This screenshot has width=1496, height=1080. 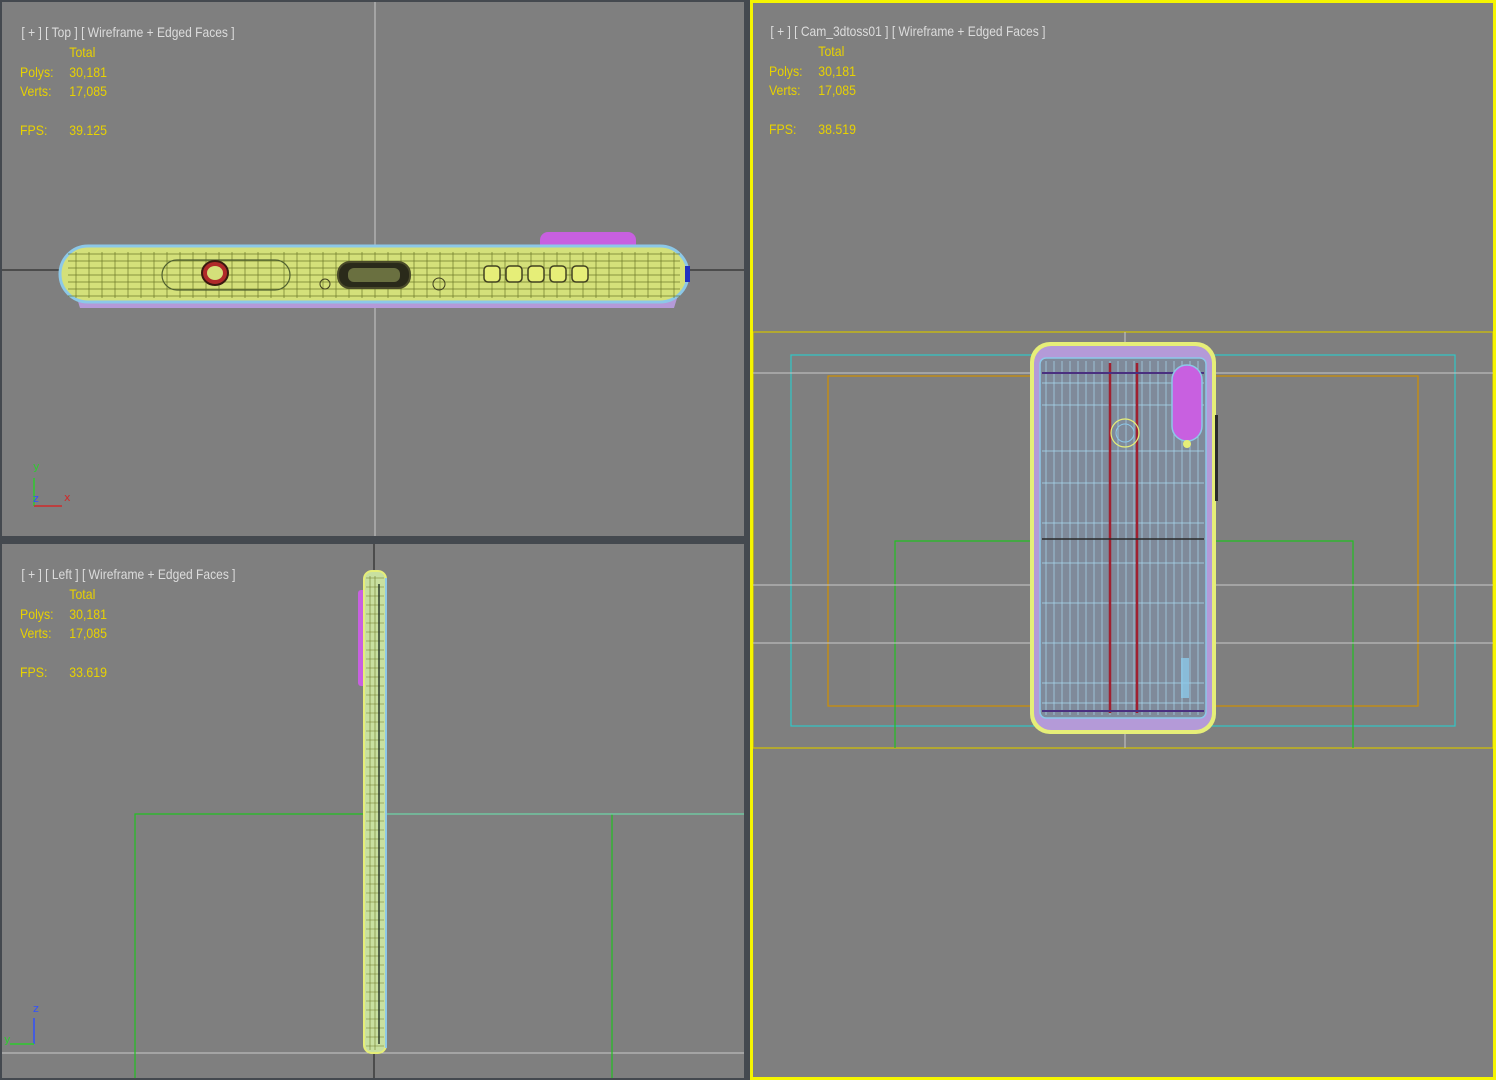 I want to click on axis-gizmo, so click(x=22, y=1031).